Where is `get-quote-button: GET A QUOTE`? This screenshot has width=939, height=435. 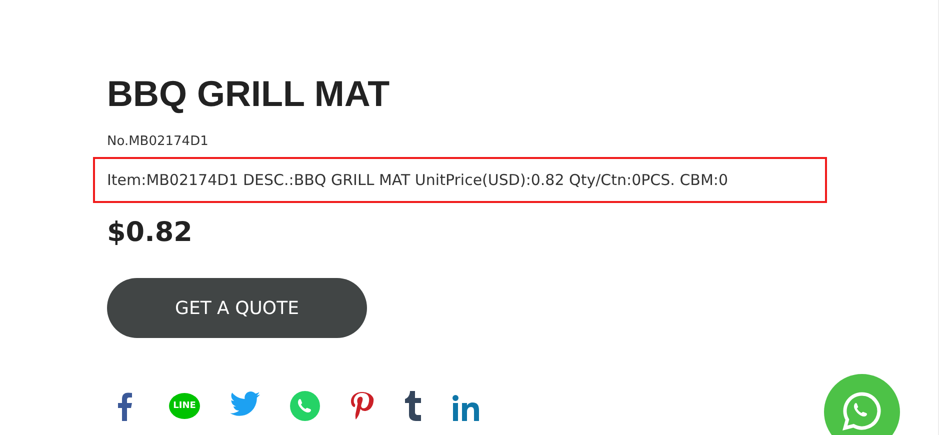 get-quote-button: GET A QUOTE is located at coordinates (237, 308).